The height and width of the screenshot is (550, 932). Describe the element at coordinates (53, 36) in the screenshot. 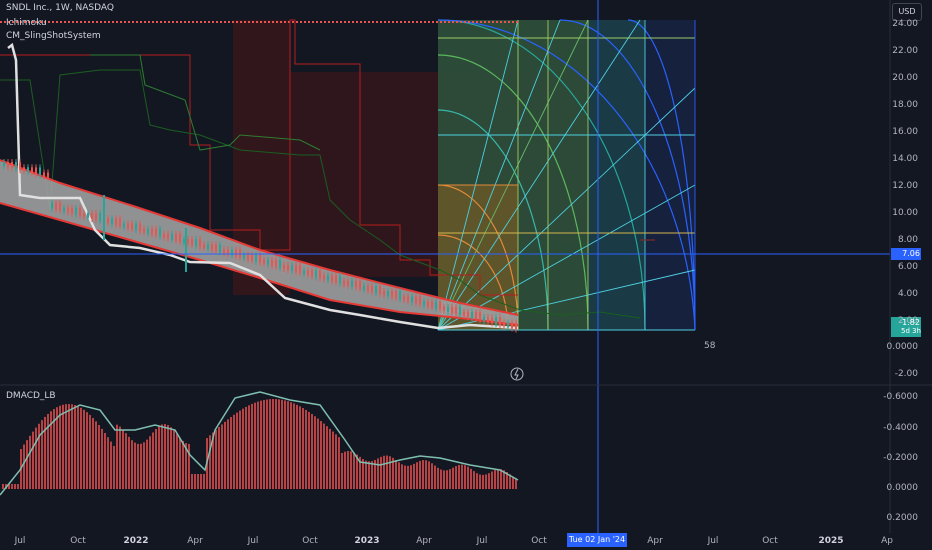

I see `indicator-slingshot: CM_SlingShotSystem` at that location.